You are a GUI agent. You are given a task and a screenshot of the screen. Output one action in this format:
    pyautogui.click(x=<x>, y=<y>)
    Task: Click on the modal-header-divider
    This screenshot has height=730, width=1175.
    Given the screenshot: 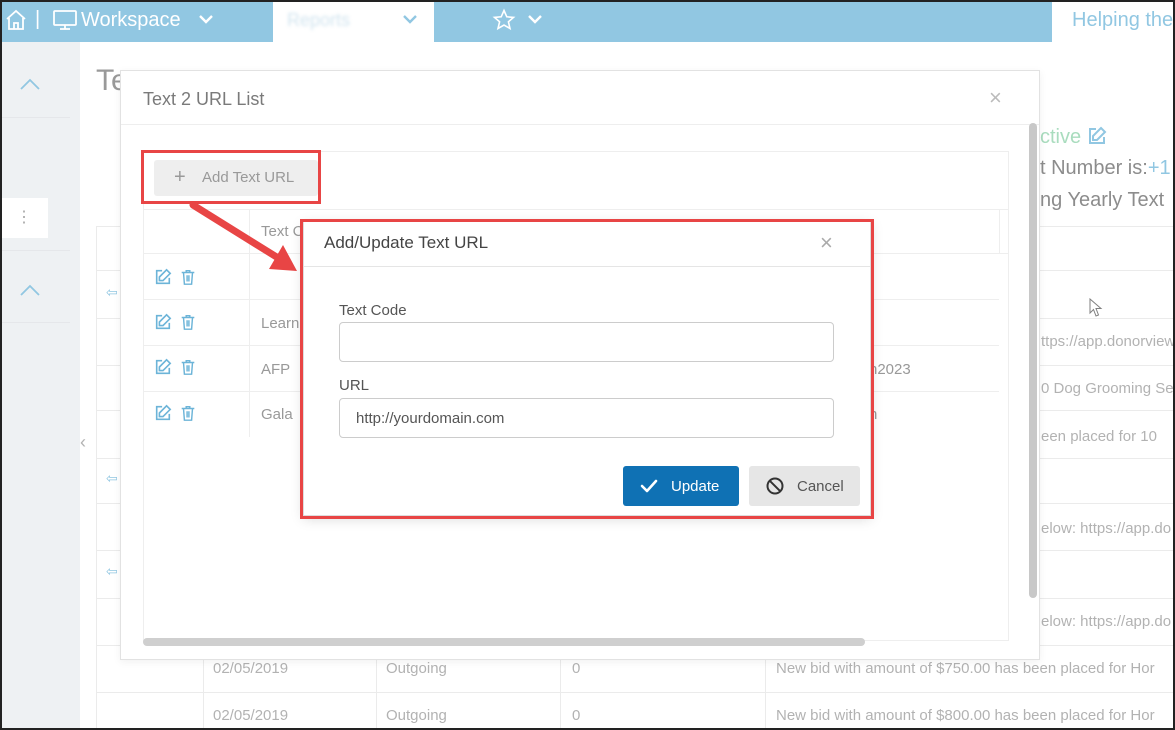 What is the action you would take?
    pyautogui.click(x=580, y=124)
    